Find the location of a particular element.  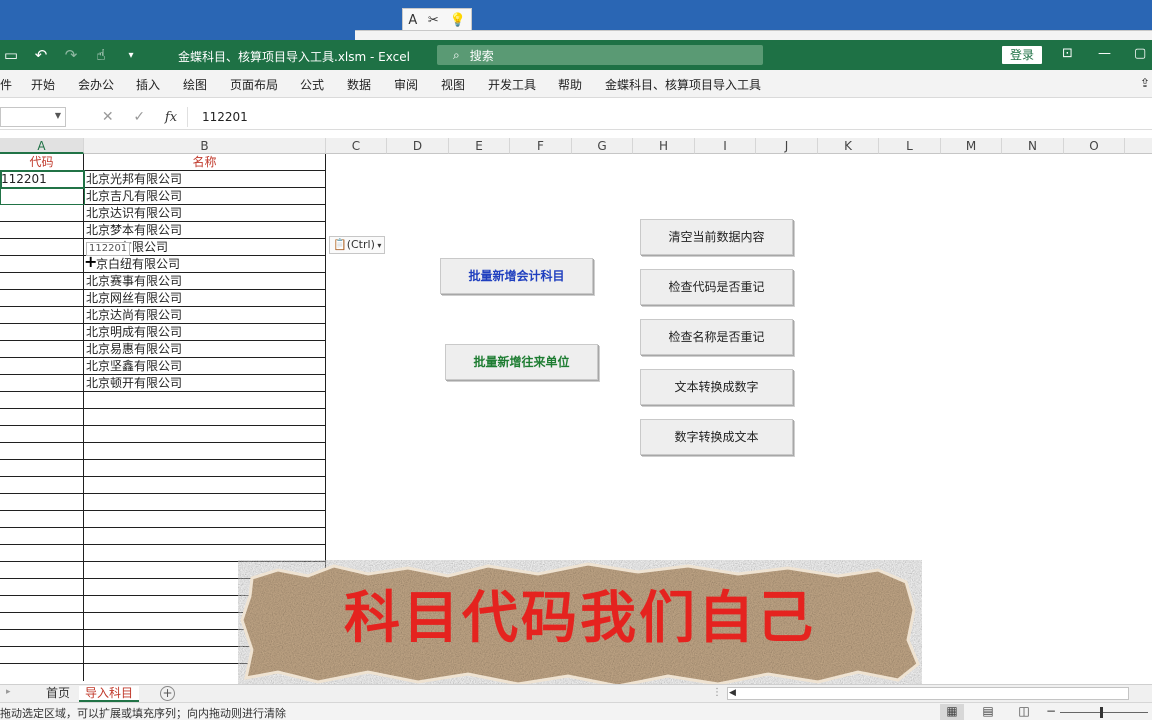

cut-icon: ✂ is located at coordinates (433, 20).